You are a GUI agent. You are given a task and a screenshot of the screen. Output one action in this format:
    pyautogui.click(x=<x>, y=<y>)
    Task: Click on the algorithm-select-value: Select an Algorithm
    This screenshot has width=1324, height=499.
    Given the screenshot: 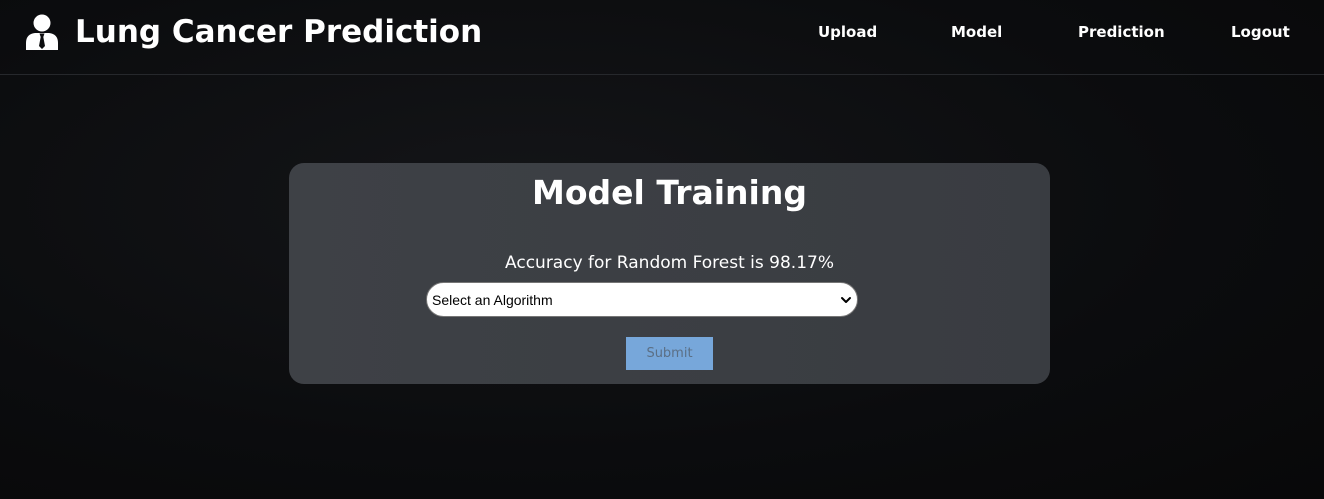 What is the action you would take?
    pyautogui.click(x=492, y=299)
    